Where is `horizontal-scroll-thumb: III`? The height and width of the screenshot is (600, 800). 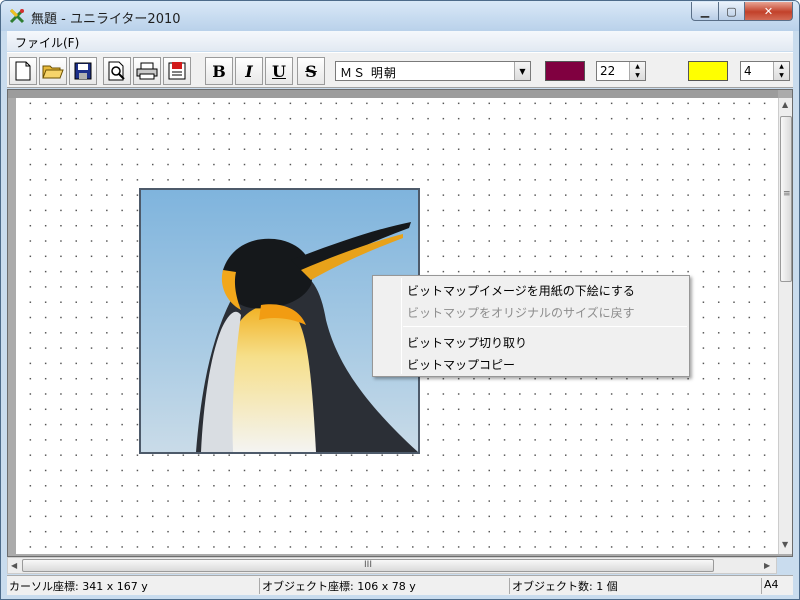
horizontal-scroll-thumb: III is located at coordinates (368, 565).